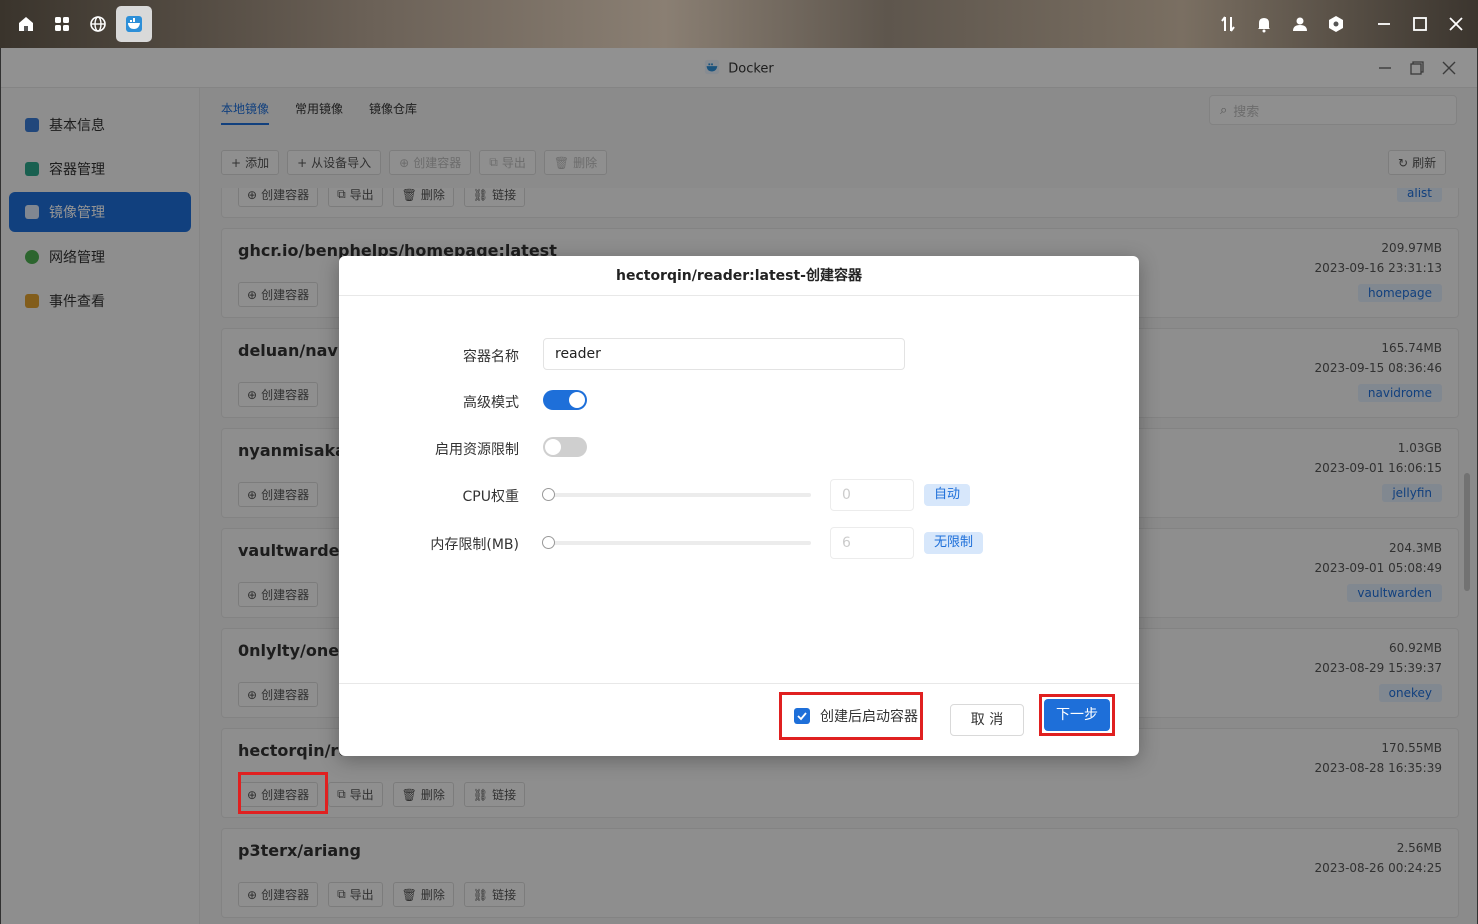 Image resolution: width=1478 pixels, height=924 pixels. What do you see at coordinates (1300, 24) in the screenshot?
I see `user-icon` at bounding box center [1300, 24].